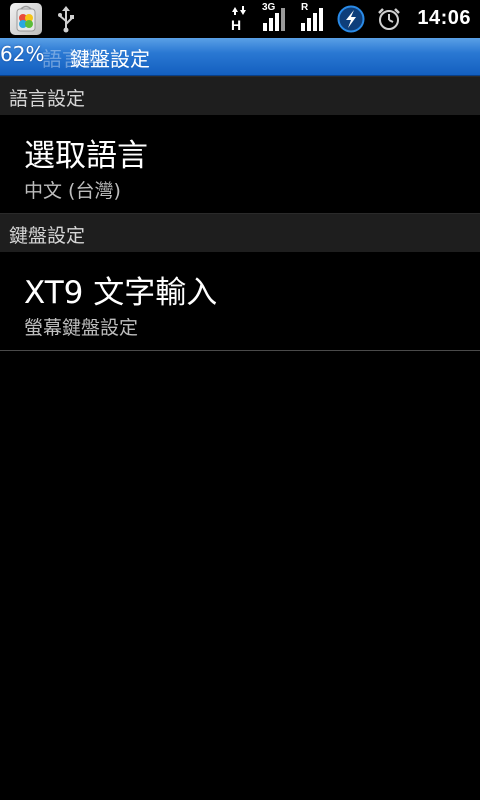 The height and width of the screenshot is (800, 480). Describe the element at coordinates (72, 191) in the screenshot. I see `pref-summary: 中文 (台灣)` at that location.